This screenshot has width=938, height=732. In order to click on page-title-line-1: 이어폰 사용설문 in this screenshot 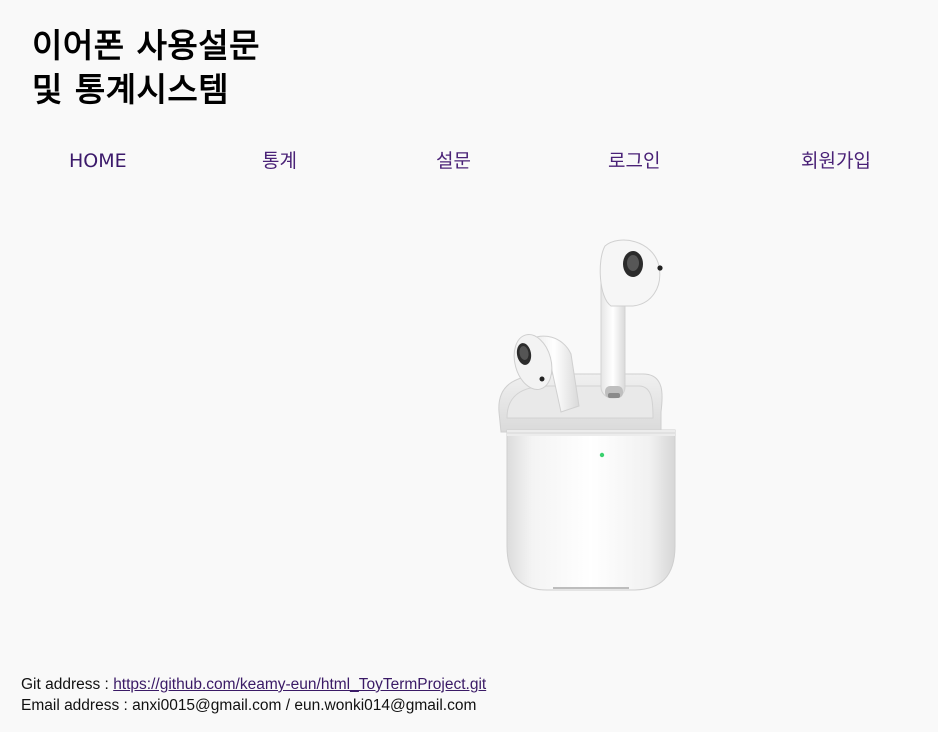, I will do `click(146, 45)`.